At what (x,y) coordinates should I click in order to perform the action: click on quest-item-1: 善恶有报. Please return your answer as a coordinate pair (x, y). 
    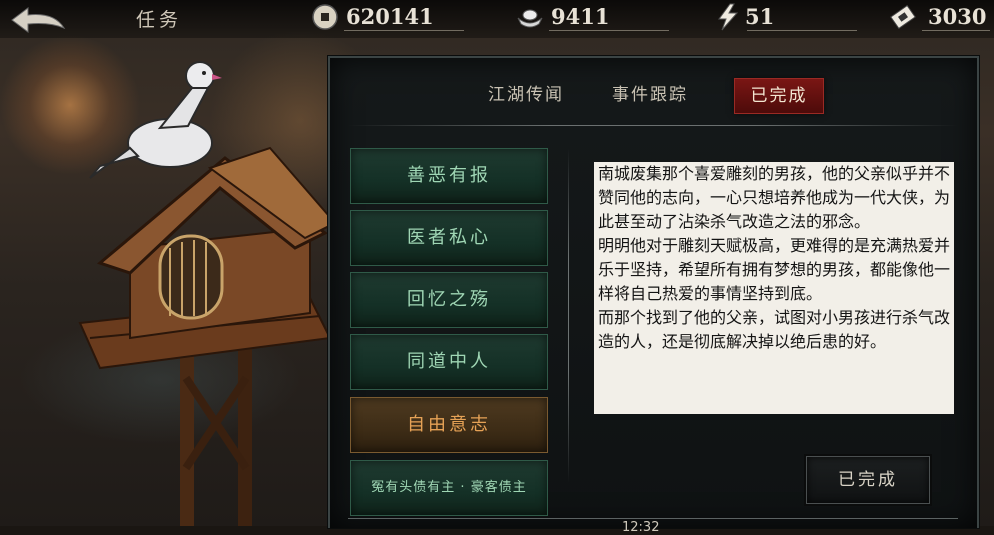
    Looking at the image, I should click on (449, 176).